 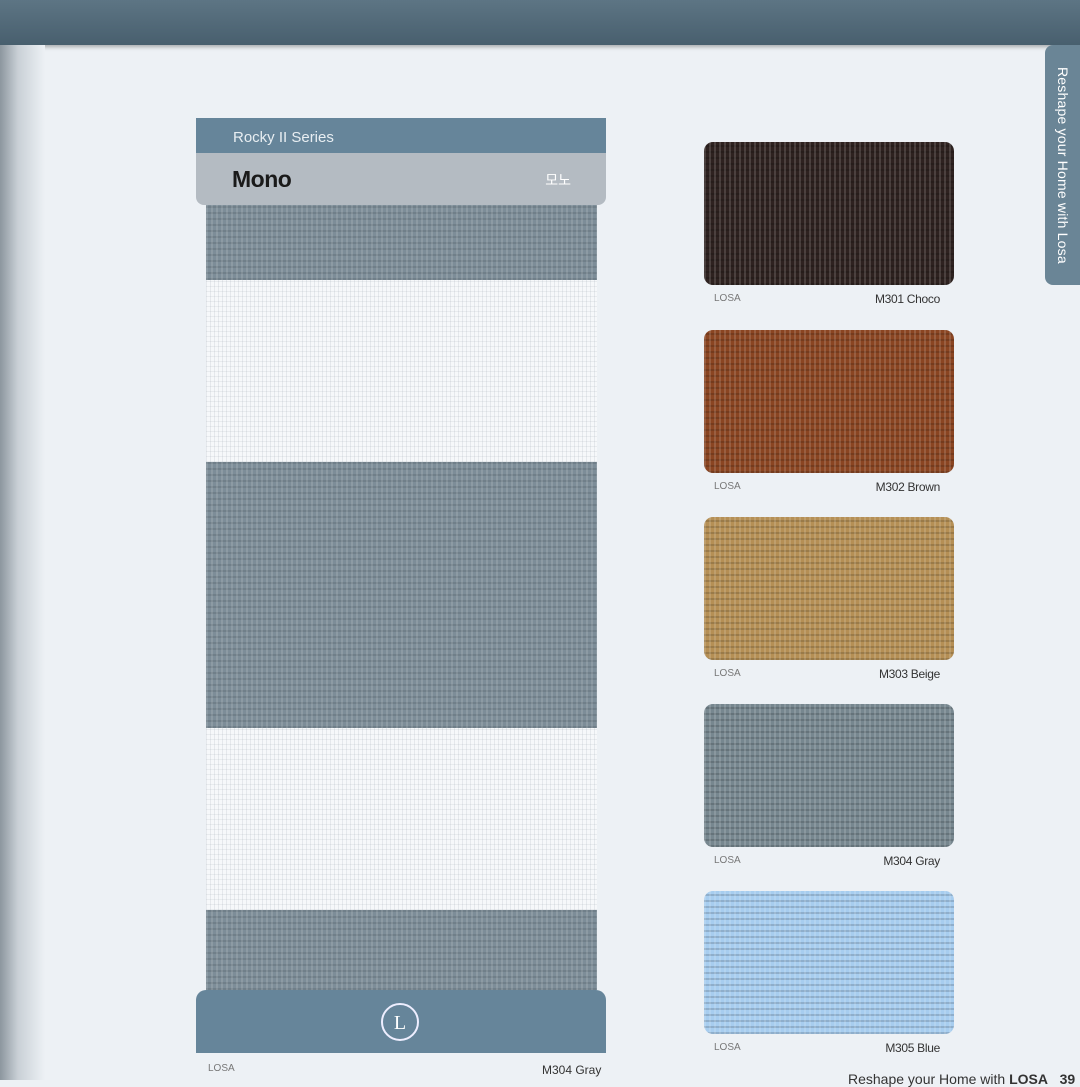 I want to click on title-bar: Mono 모노, so click(x=401, y=179).